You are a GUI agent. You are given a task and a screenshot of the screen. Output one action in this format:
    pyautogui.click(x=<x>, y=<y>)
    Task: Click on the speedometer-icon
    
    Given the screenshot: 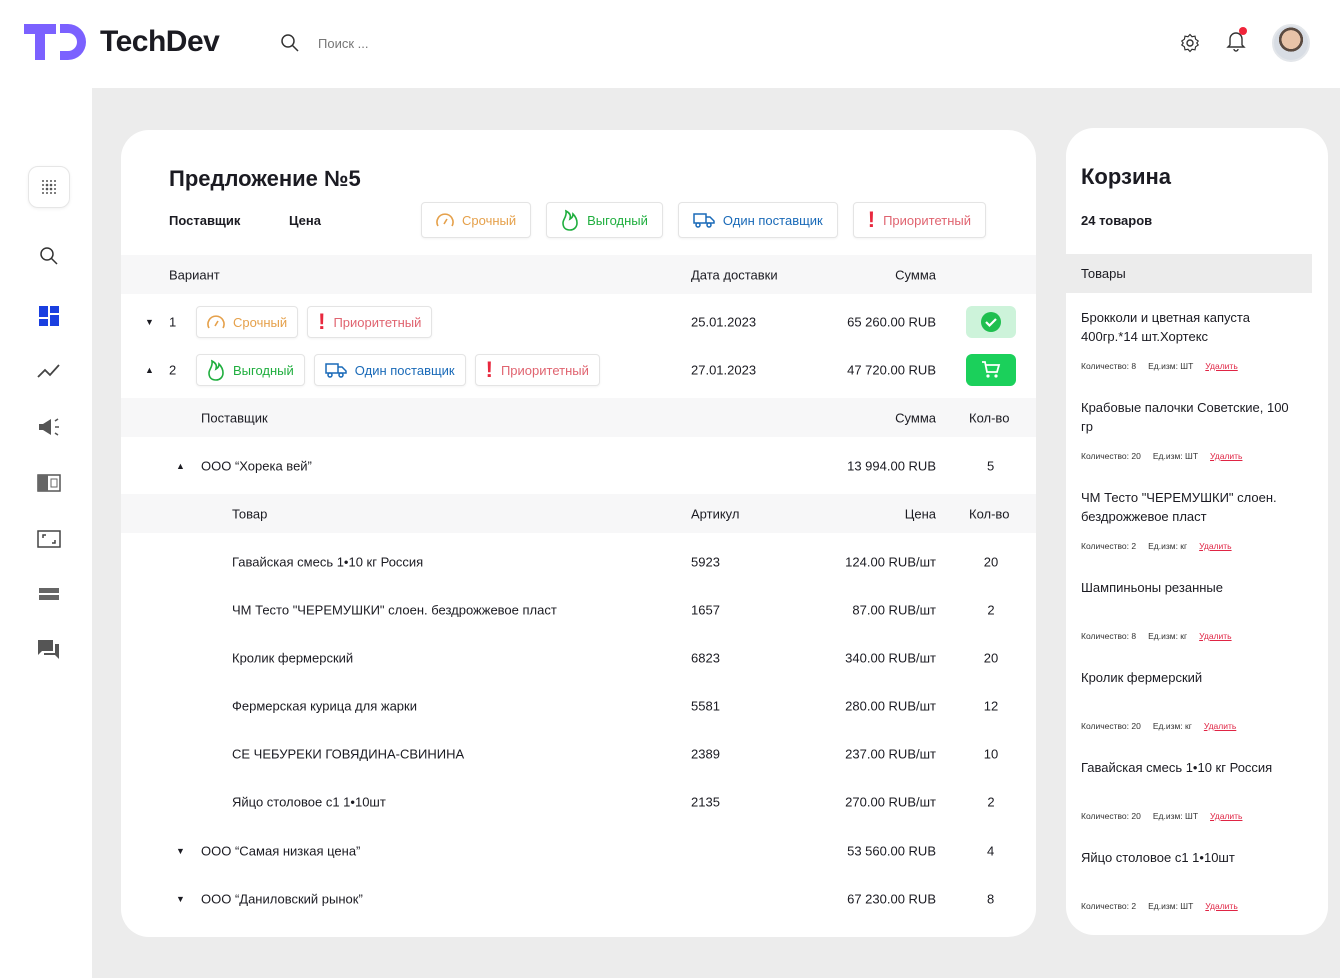 What is the action you would take?
    pyautogui.click(x=445, y=220)
    